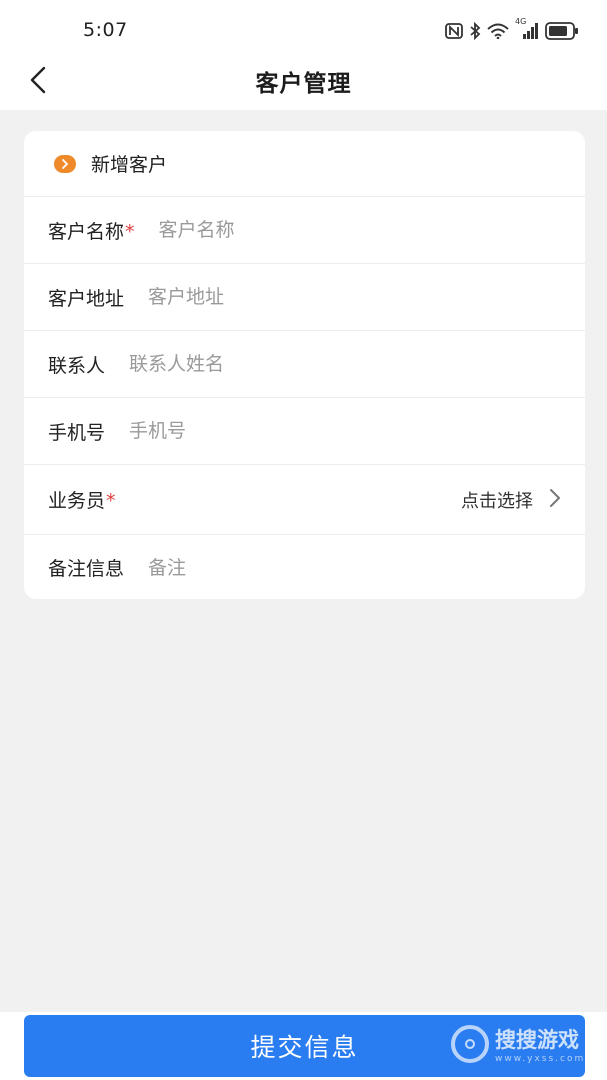 The image size is (607, 1080). I want to click on watermark: 搜搜游戏 www.yxss.com, so click(526, 1044).